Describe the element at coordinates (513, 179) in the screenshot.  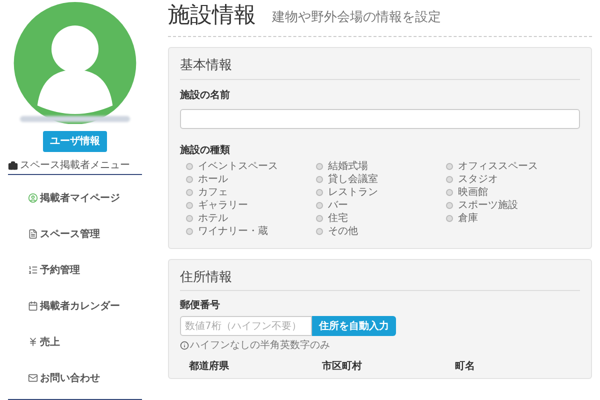
I see `facility-type-radio: スタジオ` at that location.